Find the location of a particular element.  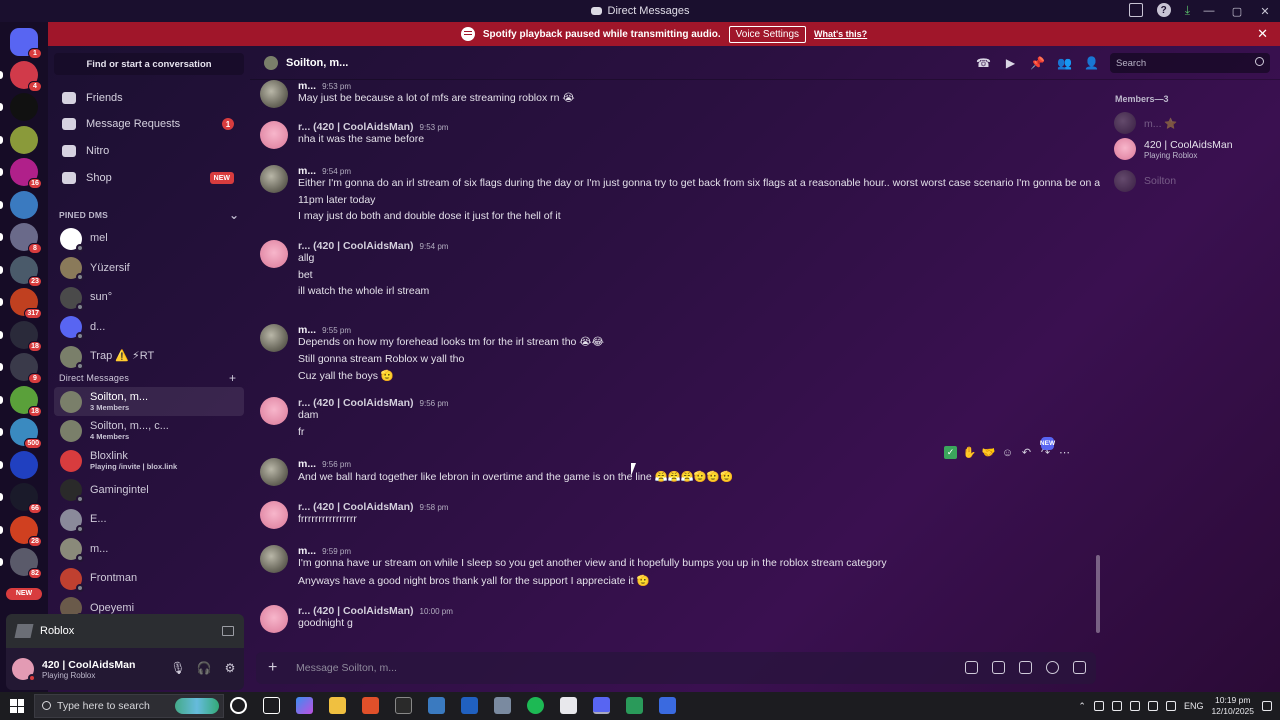

find-conversation-button: Find or start a conversation is located at coordinates (149, 64).